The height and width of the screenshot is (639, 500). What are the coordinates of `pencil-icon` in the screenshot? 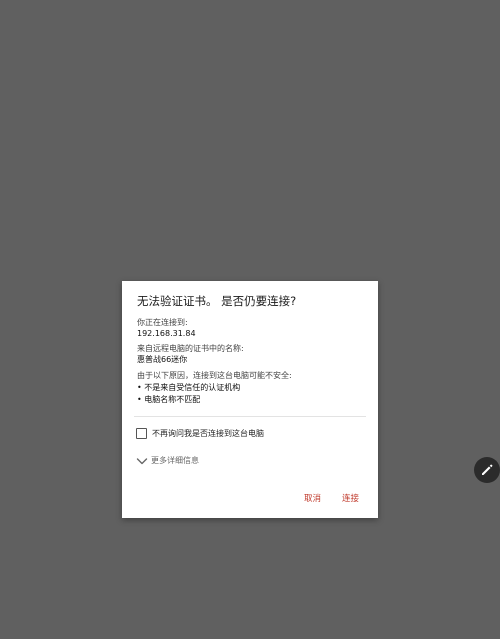 It's located at (487, 469).